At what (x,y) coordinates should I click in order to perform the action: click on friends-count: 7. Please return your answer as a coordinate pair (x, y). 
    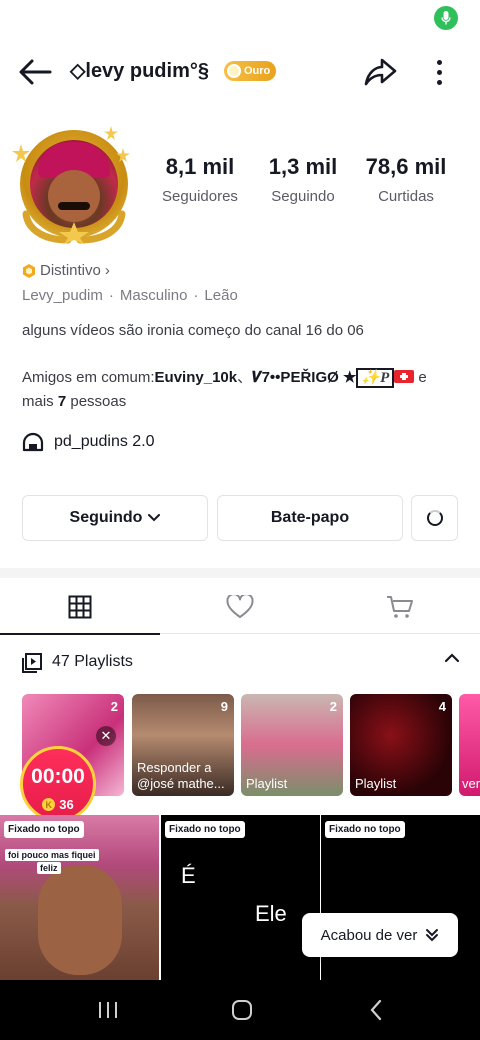
    Looking at the image, I should click on (62, 401).